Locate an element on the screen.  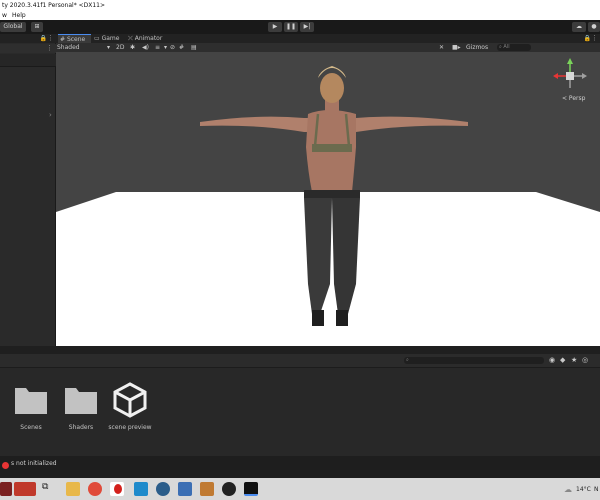
hierarchy-header: 🔒 ⋮ is located at coordinates (28, 38).